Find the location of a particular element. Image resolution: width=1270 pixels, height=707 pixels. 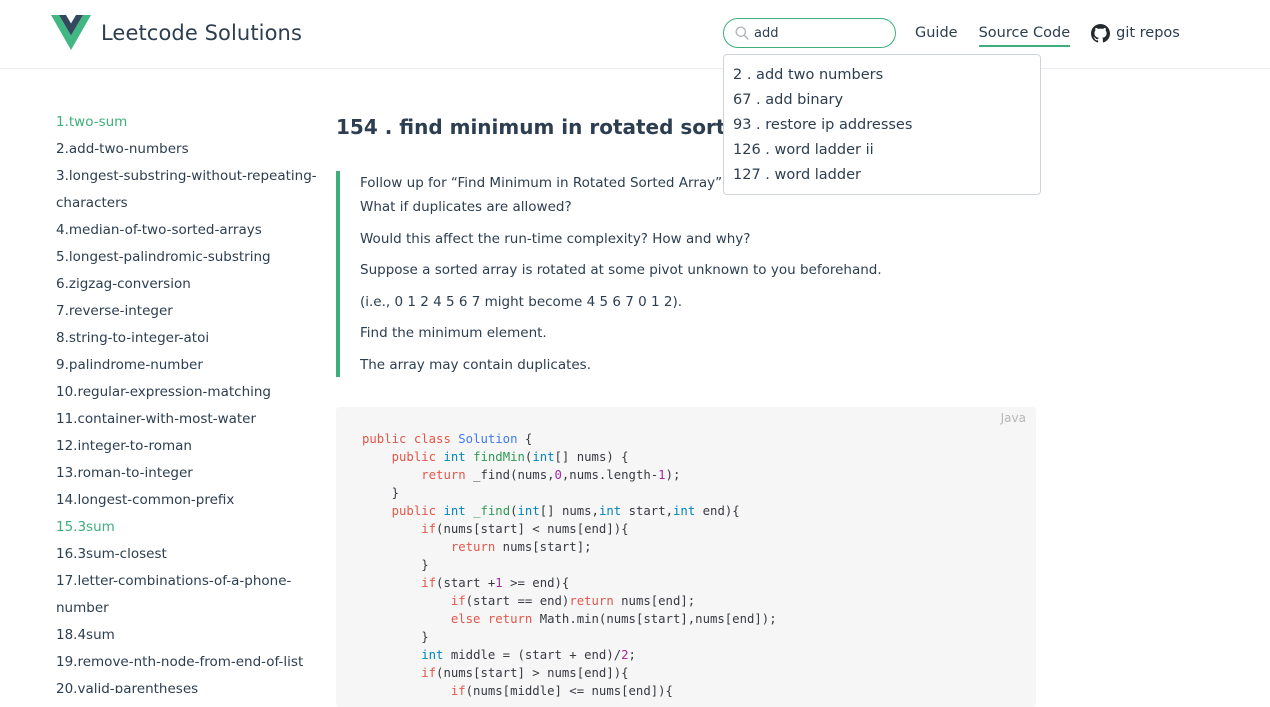

suggestion-item: 127 . word ladder is located at coordinates (882, 175).